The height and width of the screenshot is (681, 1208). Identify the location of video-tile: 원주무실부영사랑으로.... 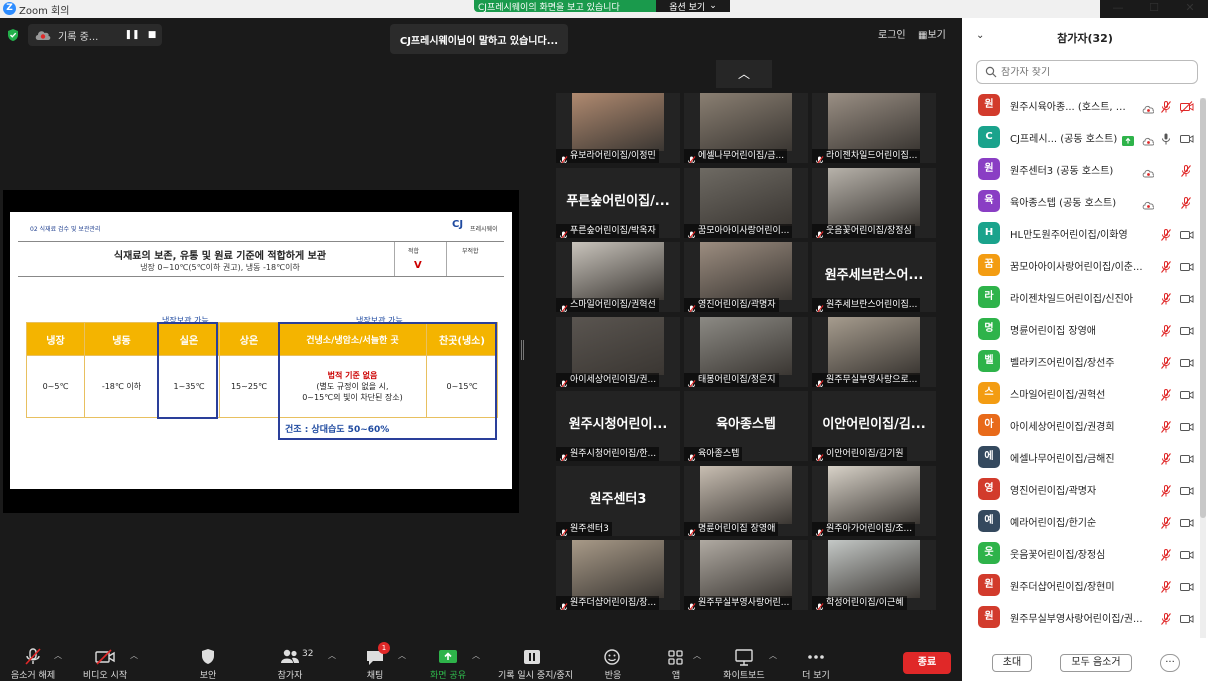
(874, 351).